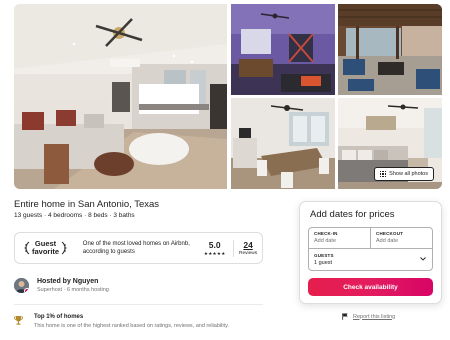  Describe the element at coordinates (345, 316) in the screenshot. I see `flag-icon` at that location.